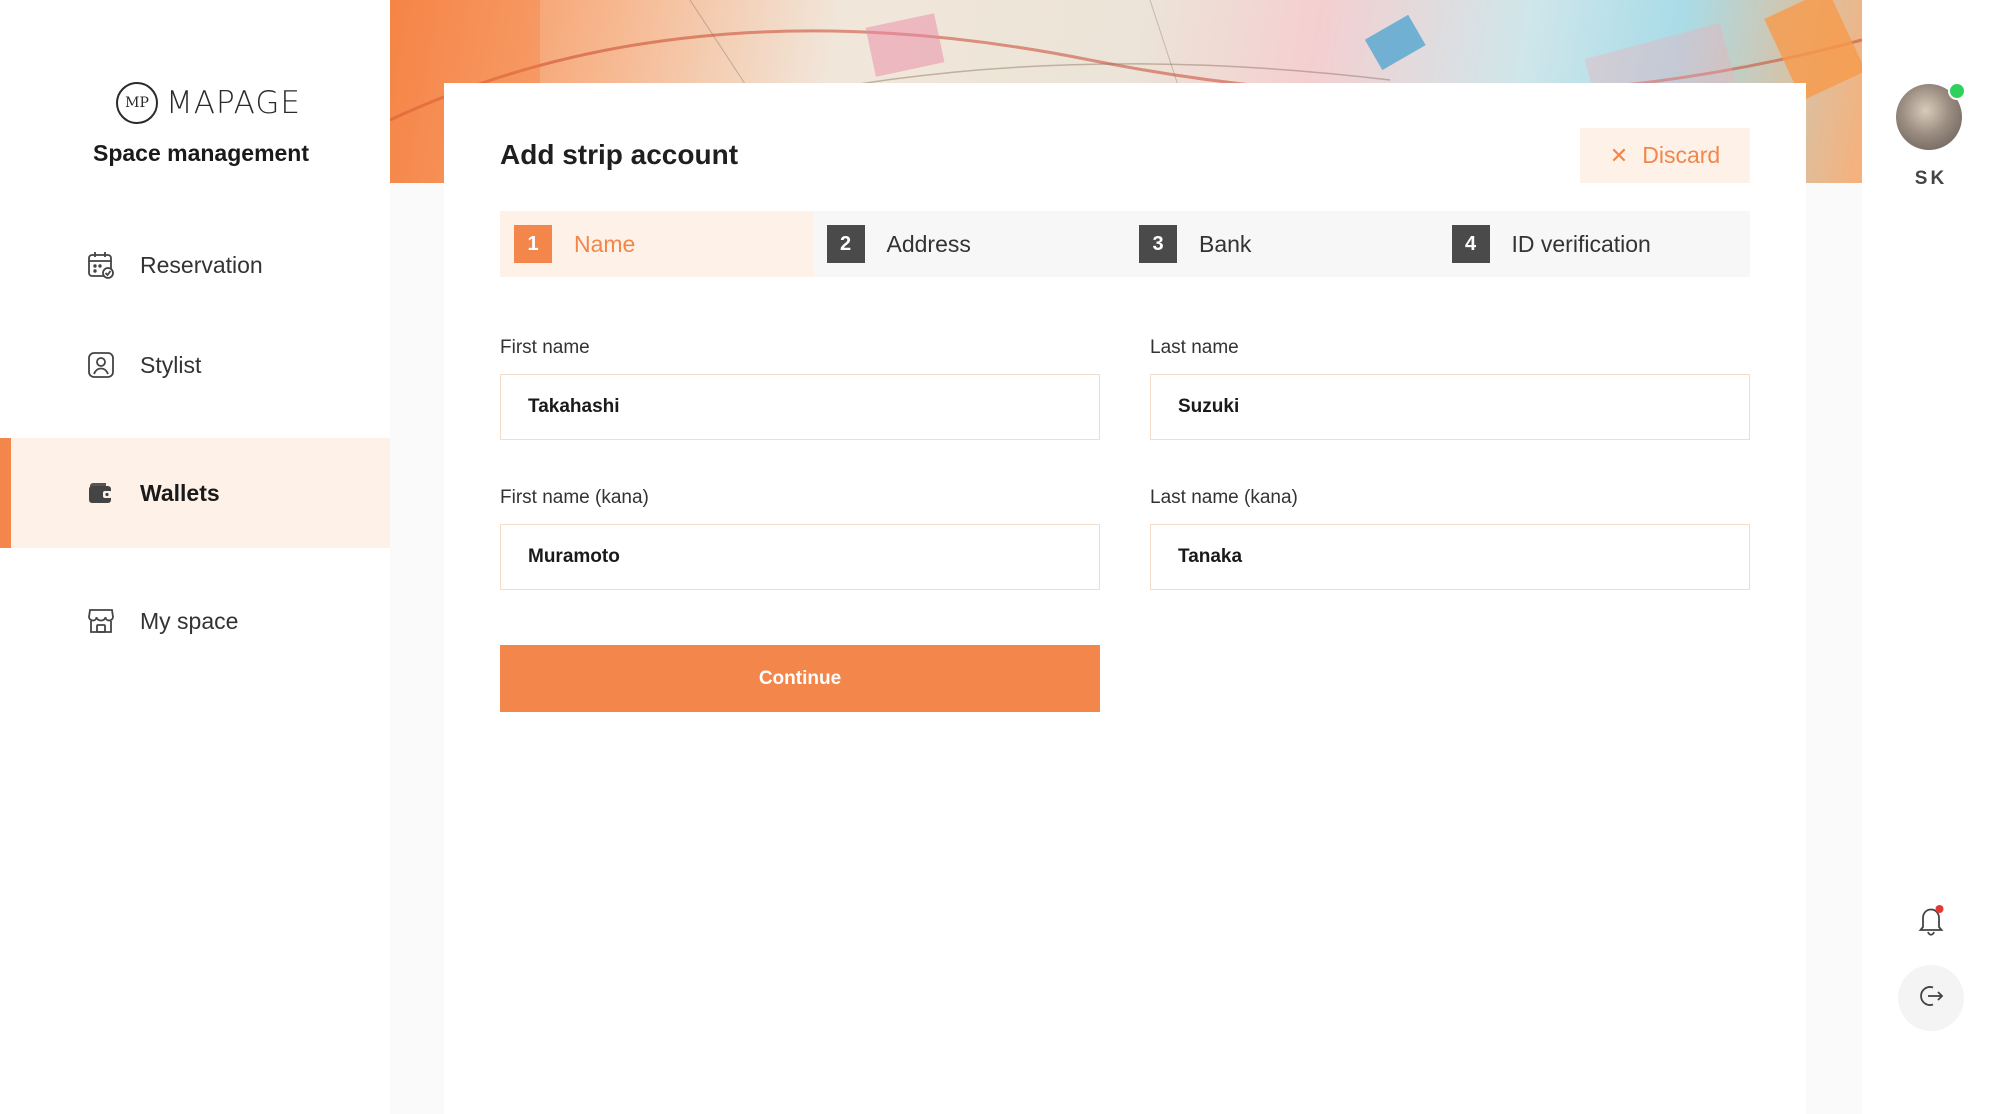  I want to click on sidebar-nav: Reservation Stylist Wallets My space, so click(202, 443).